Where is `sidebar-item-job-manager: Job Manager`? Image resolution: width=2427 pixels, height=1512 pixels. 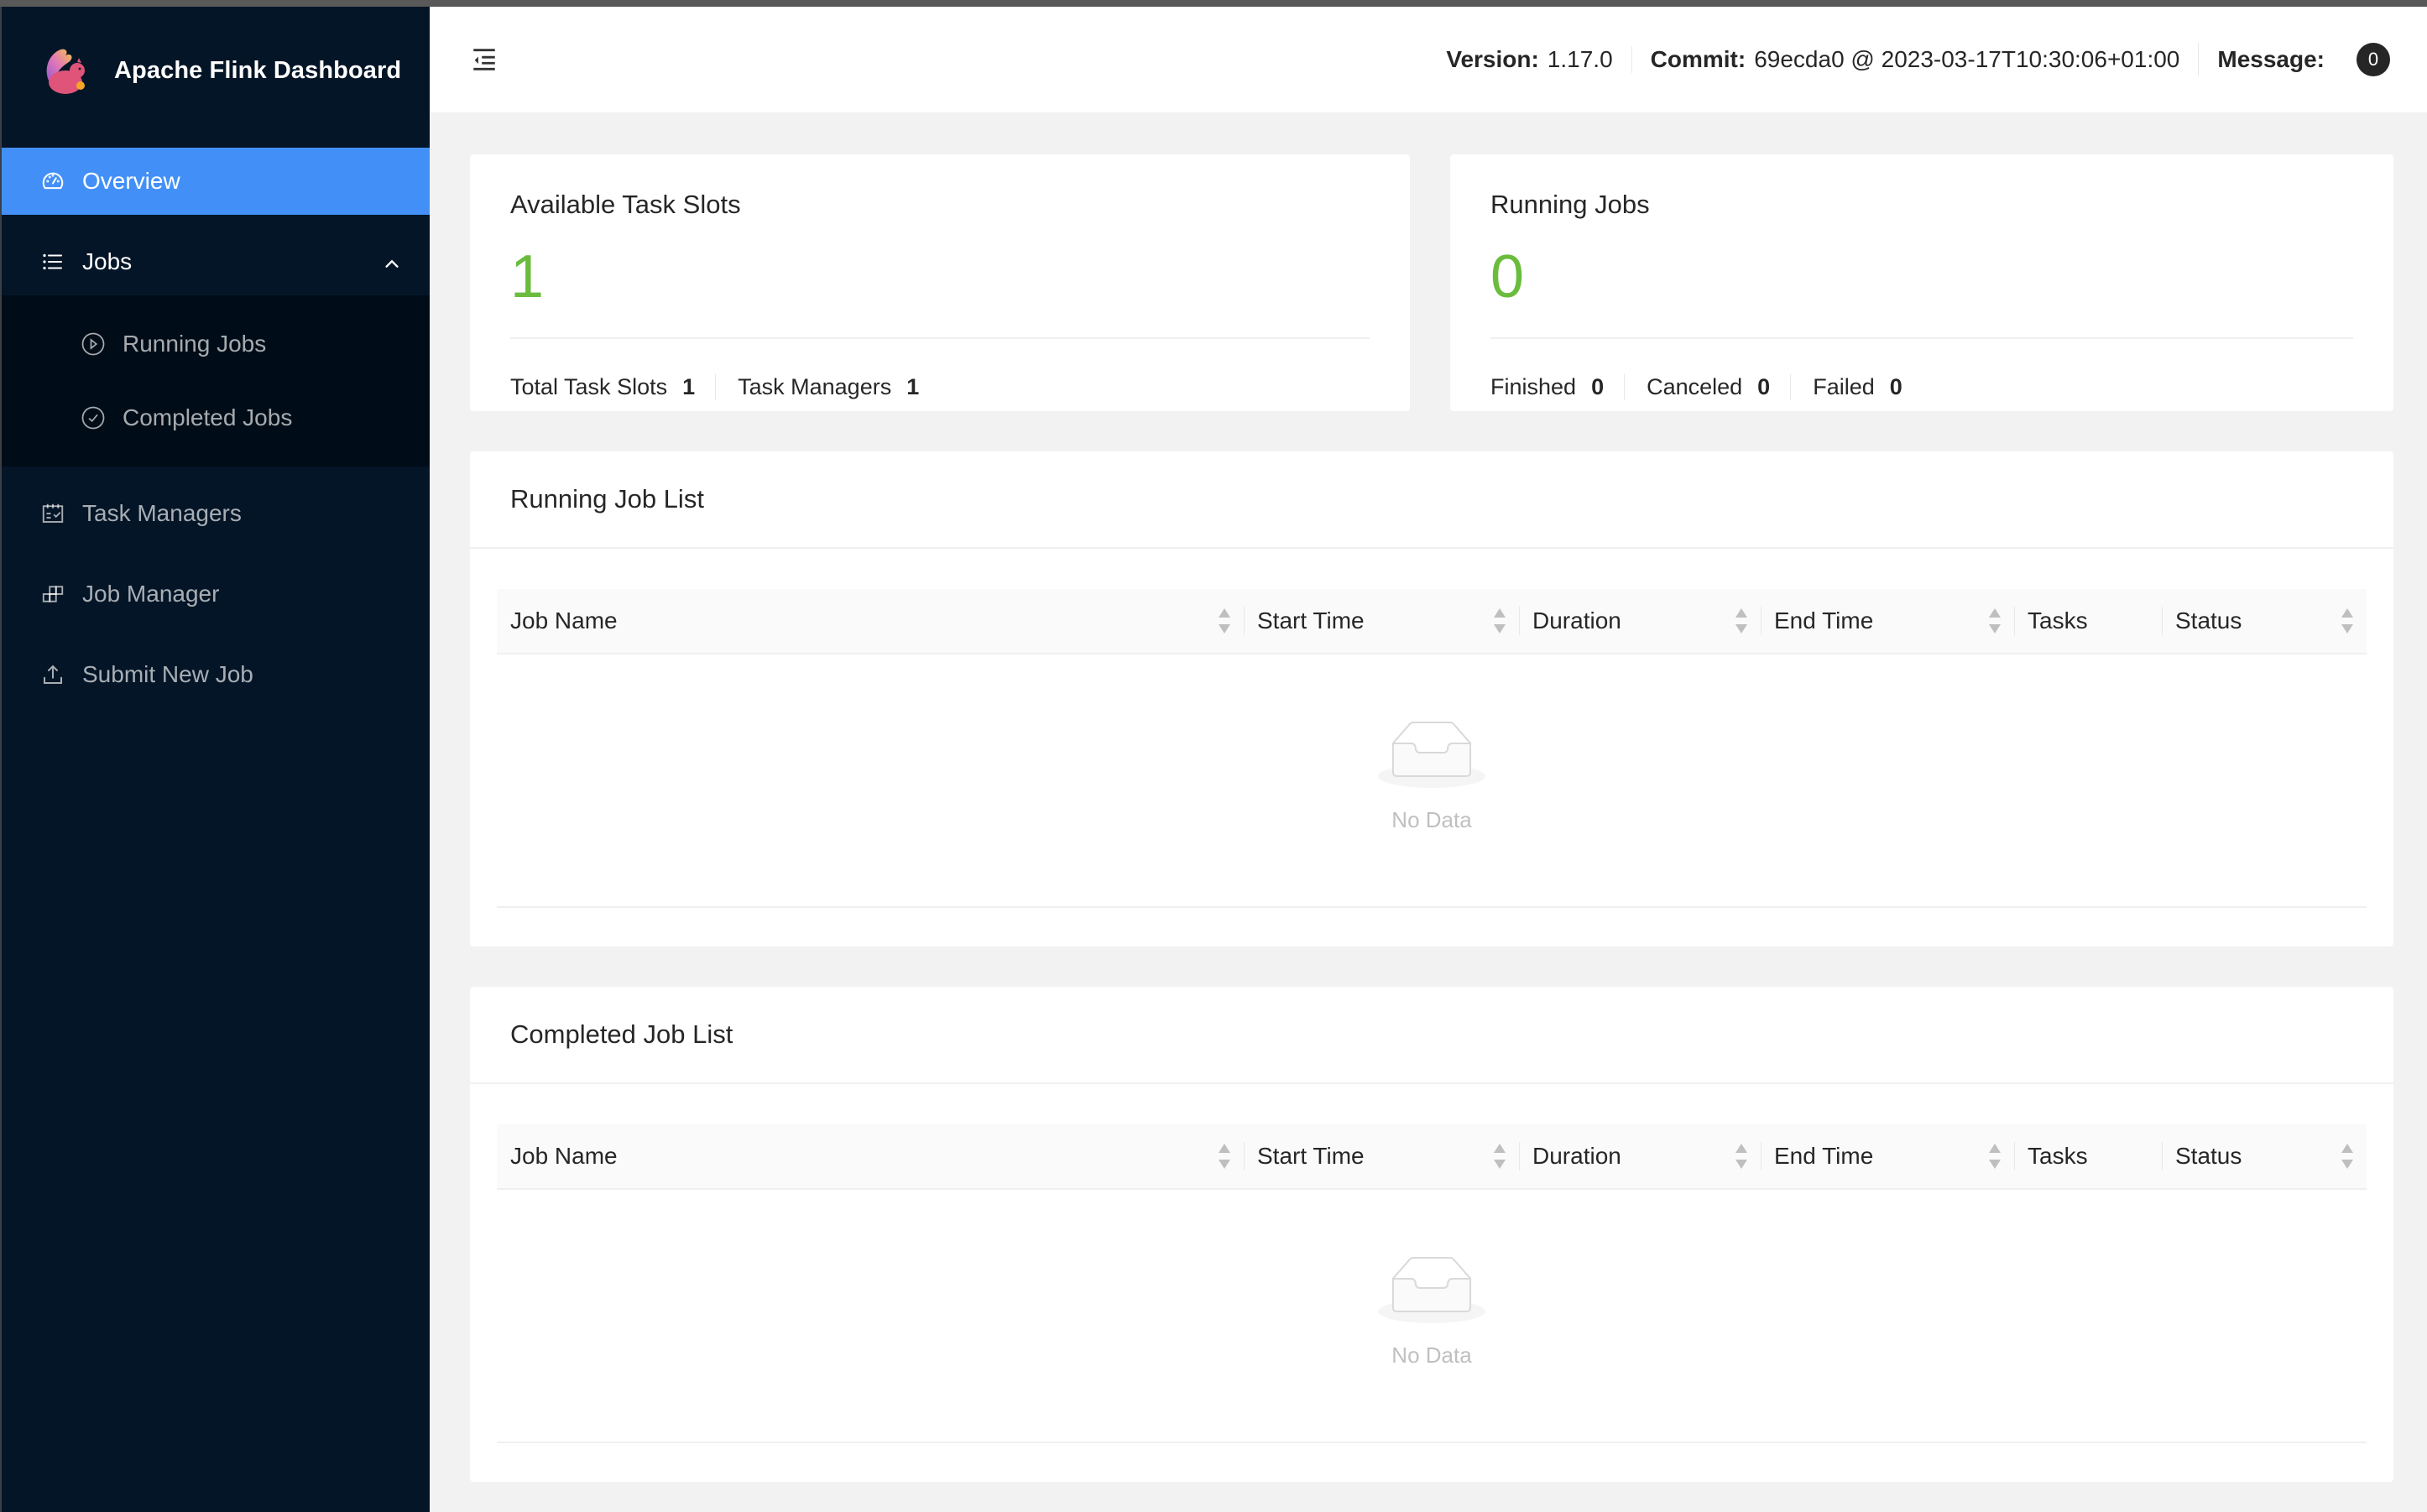
sidebar-item-job-manager: Job Manager is located at coordinates (216, 594).